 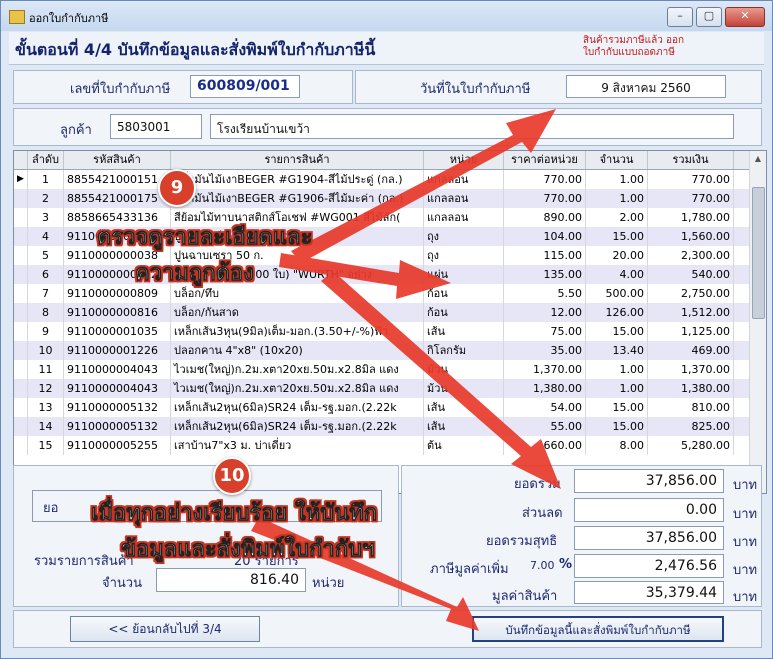 I want to click on arrow-to-date-icon, so click(x=423, y=186).